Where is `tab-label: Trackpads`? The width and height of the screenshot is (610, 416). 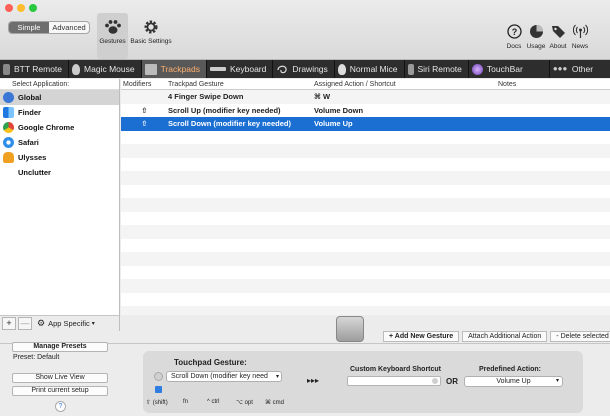 tab-label: Trackpads is located at coordinates (180, 69).